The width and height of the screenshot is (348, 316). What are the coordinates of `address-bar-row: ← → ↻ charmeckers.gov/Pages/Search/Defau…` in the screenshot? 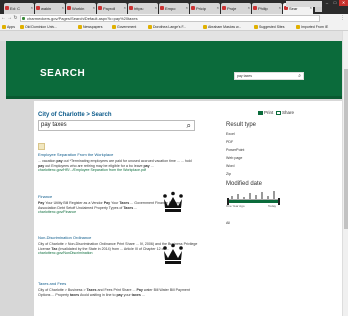 It's located at (174, 18).